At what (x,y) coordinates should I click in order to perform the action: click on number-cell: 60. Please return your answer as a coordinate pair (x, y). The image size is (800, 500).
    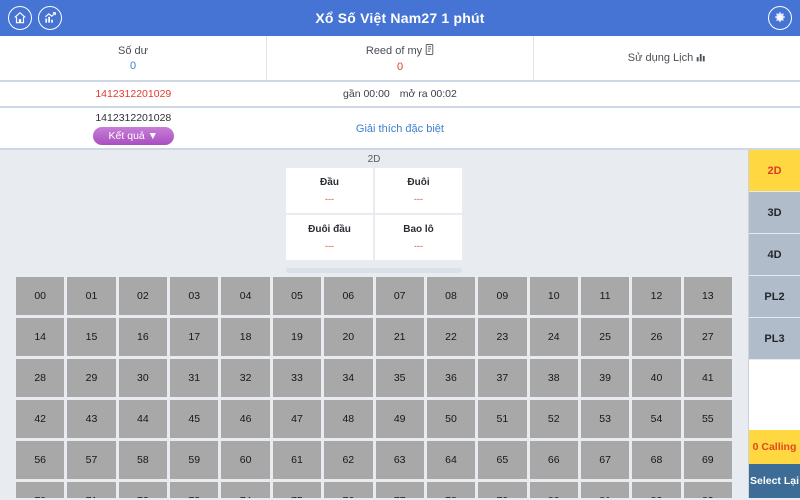
    Looking at the image, I should click on (245, 460).